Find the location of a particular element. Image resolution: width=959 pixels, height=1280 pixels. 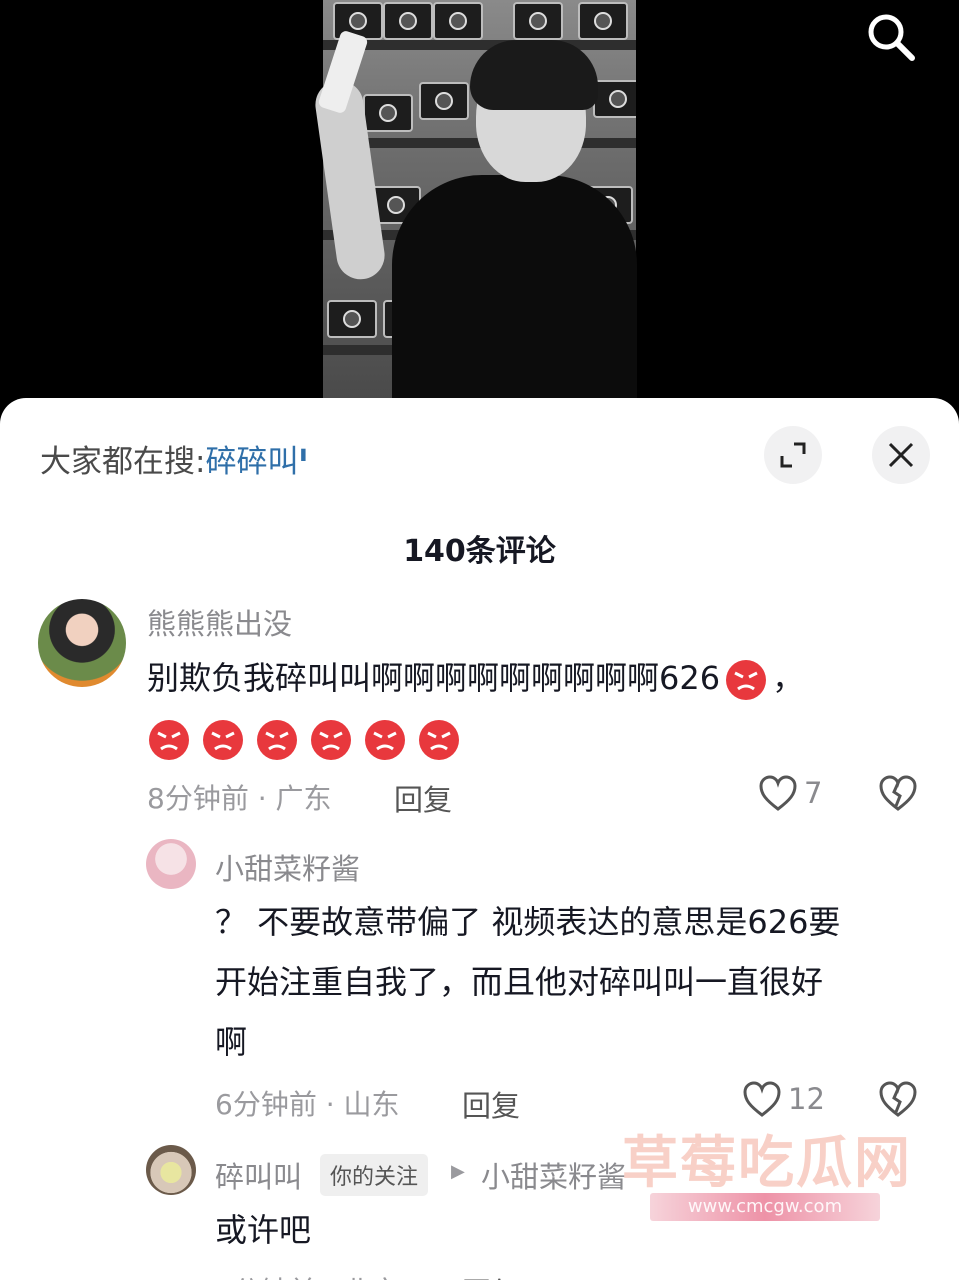

comment-text-line: 或许吧 is located at coordinates (263, 1230).